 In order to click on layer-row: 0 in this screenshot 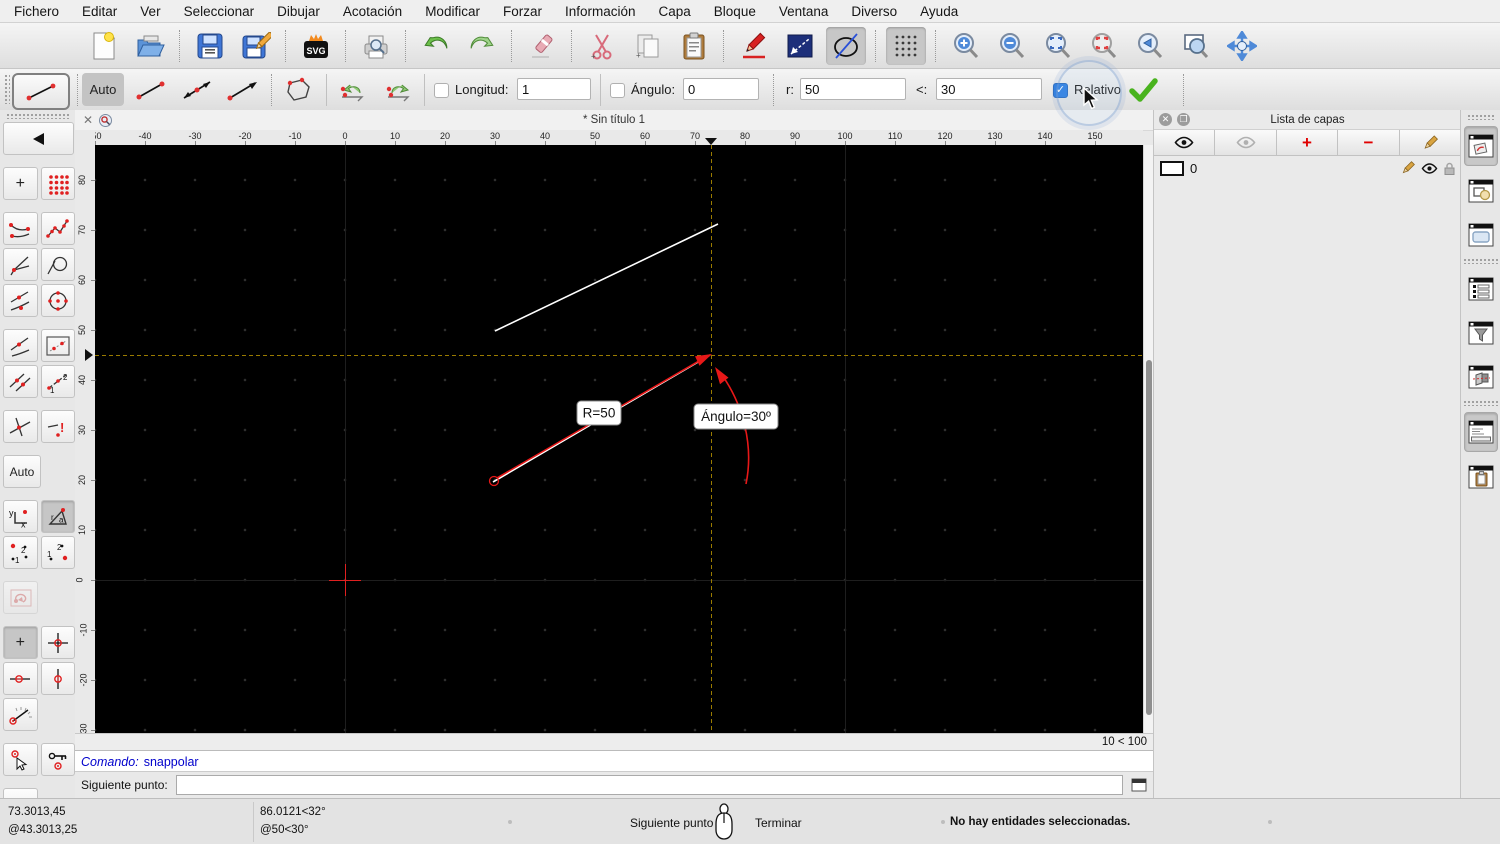, I will do `click(1307, 168)`.